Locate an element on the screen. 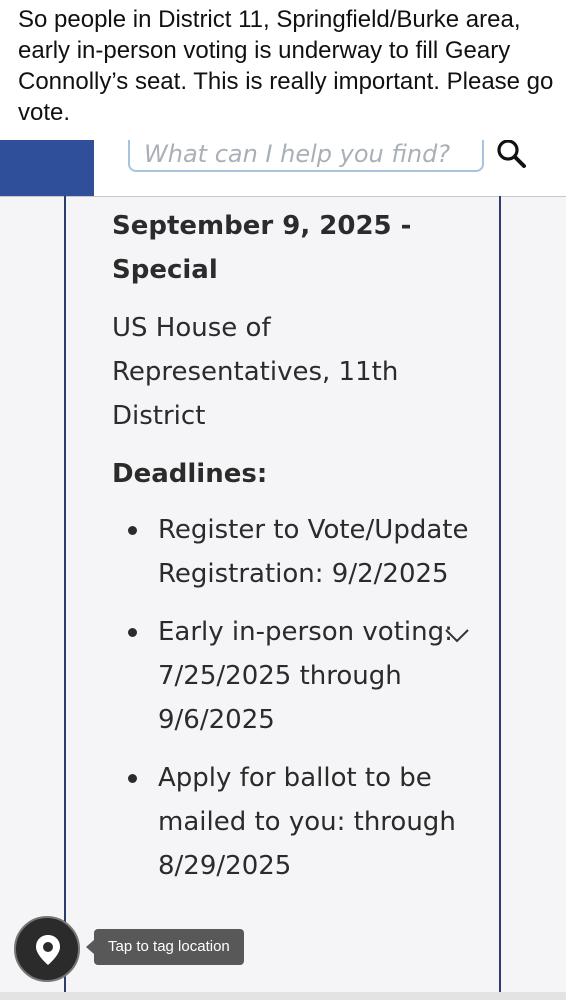 The width and height of the screenshot is (566, 1000). search-input is located at coordinates (306, 156).